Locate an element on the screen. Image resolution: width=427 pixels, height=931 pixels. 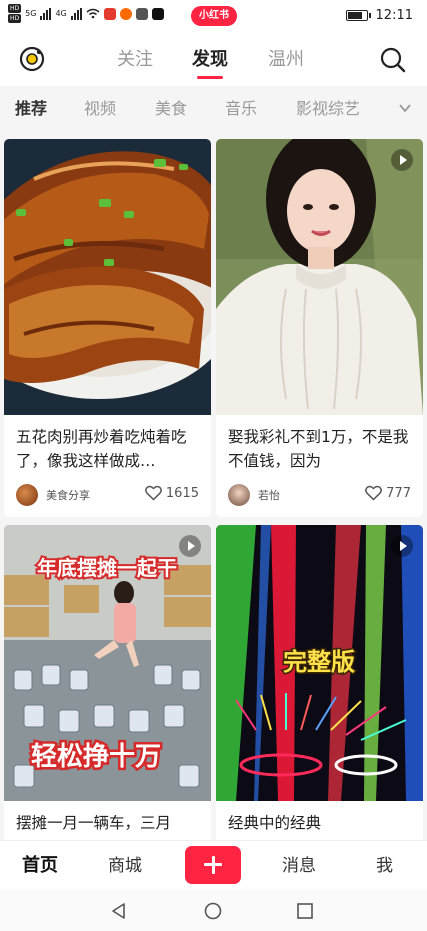
braised-pork-thumbnail is located at coordinates (107, 277).